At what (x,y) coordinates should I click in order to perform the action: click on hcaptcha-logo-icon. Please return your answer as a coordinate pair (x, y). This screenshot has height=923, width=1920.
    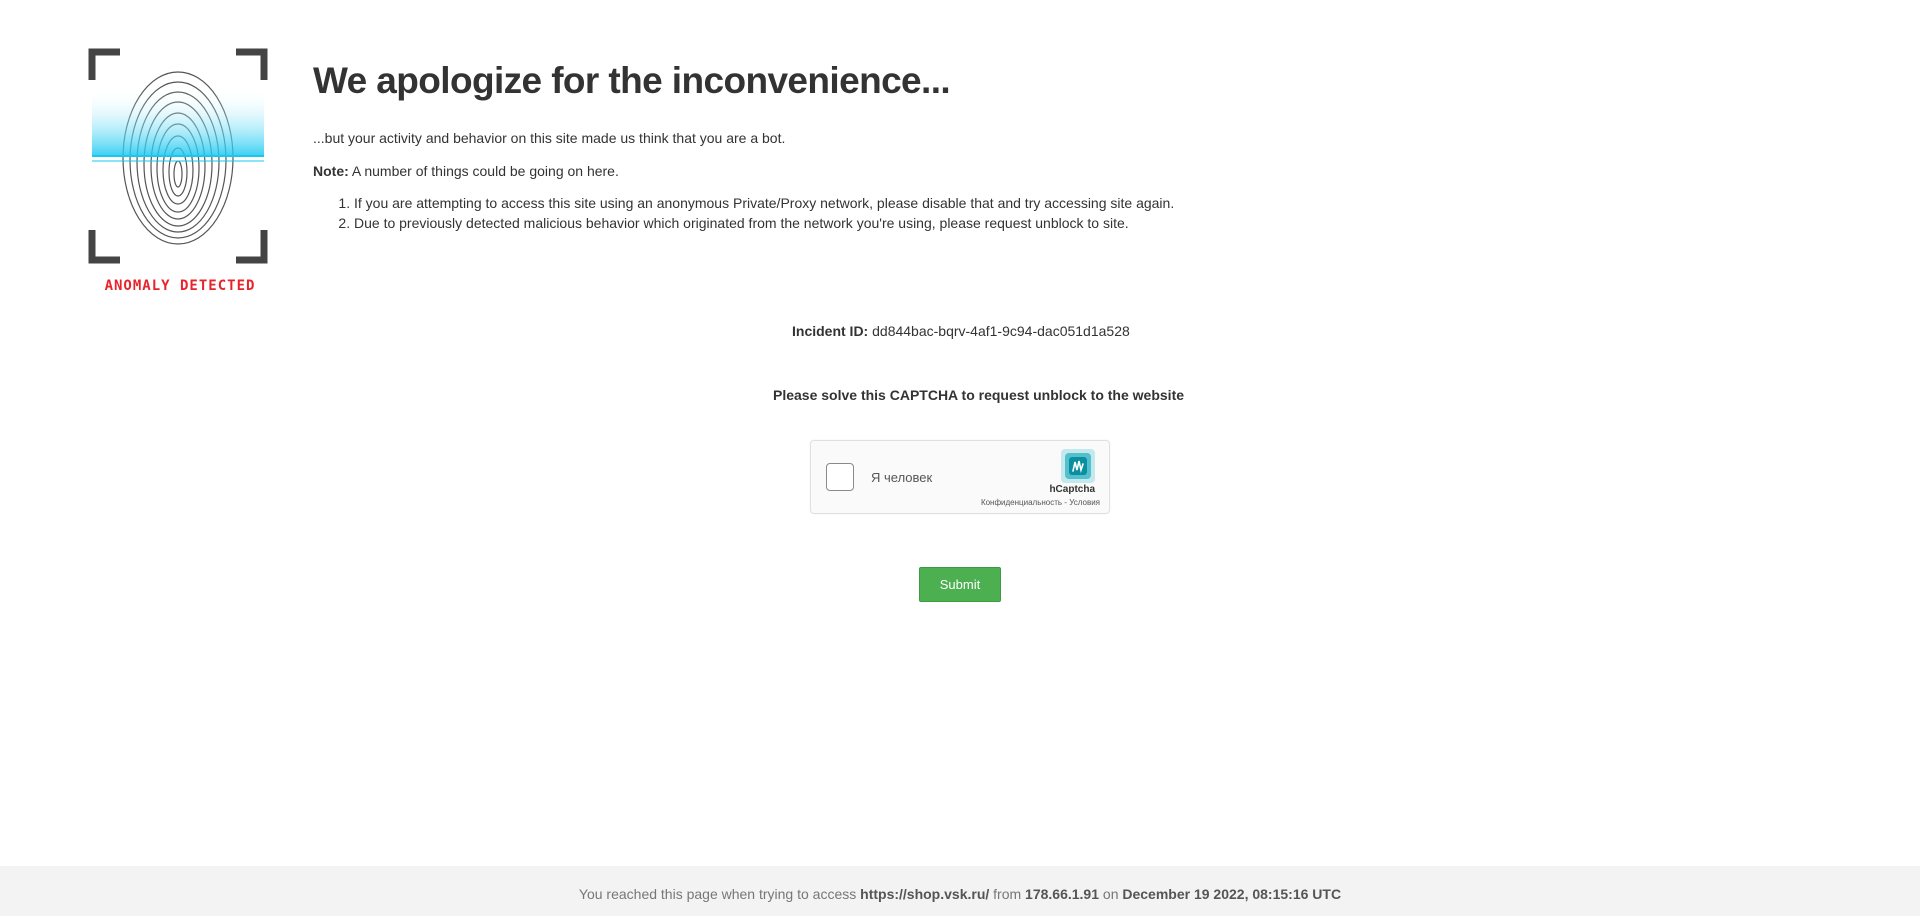
    Looking at the image, I should click on (1078, 466).